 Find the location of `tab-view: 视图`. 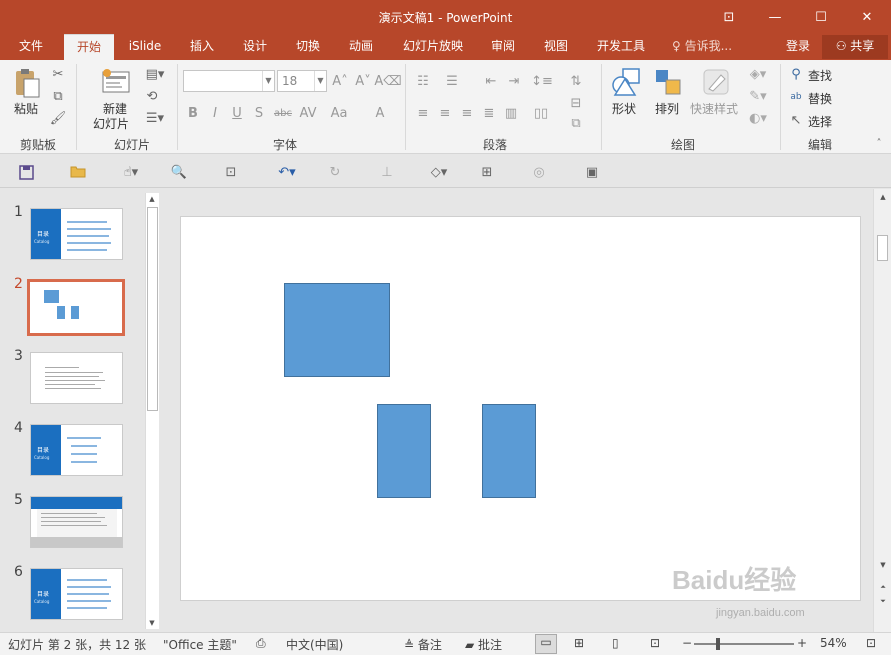

tab-view: 视图 is located at coordinates (556, 47).